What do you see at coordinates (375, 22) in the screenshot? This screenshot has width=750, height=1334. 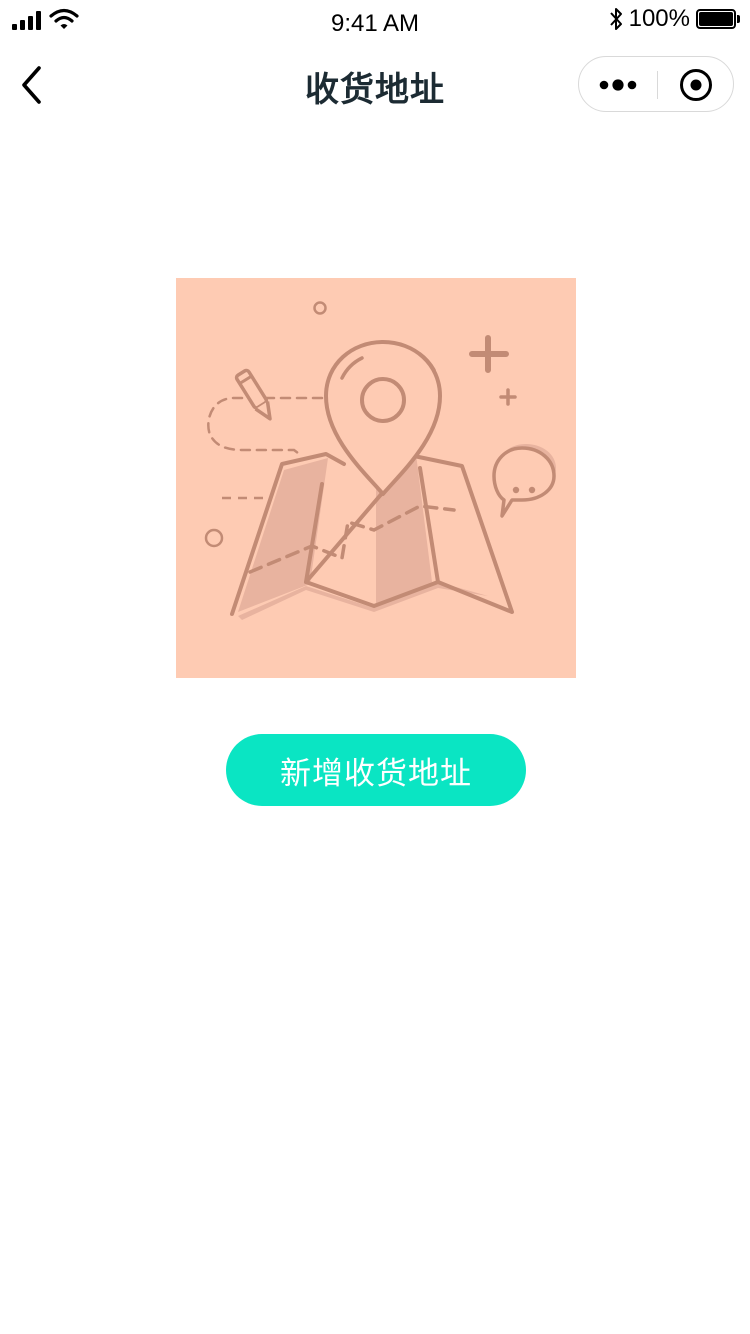 I see `status-bar: 9:41 AM 100%` at bounding box center [375, 22].